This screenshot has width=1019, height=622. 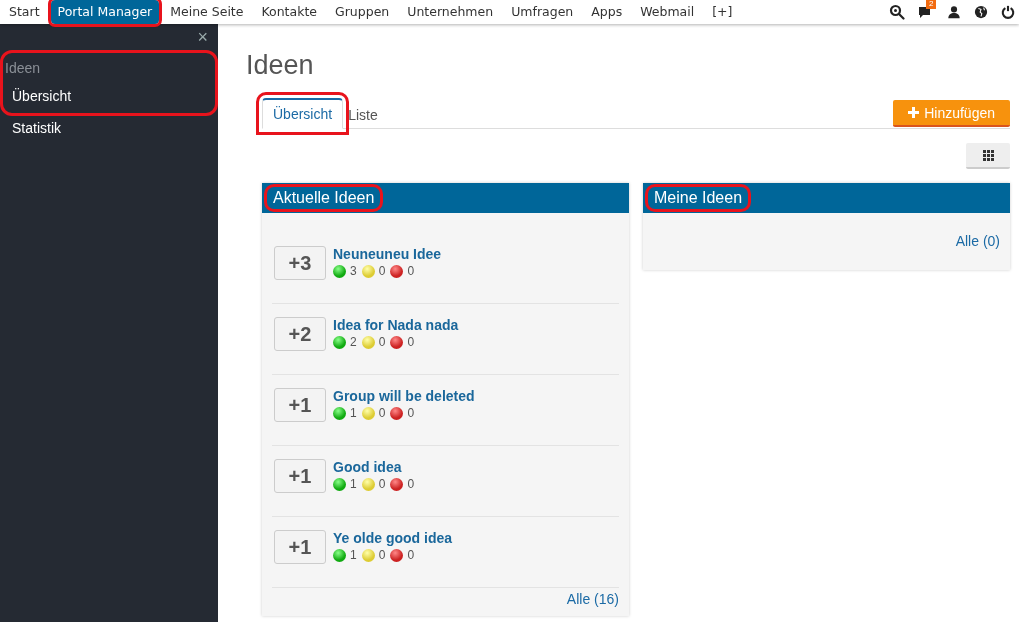 What do you see at coordinates (698, 198) in the screenshot?
I see `panel-title: Meine Ideen` at bounding box center [698, 198].